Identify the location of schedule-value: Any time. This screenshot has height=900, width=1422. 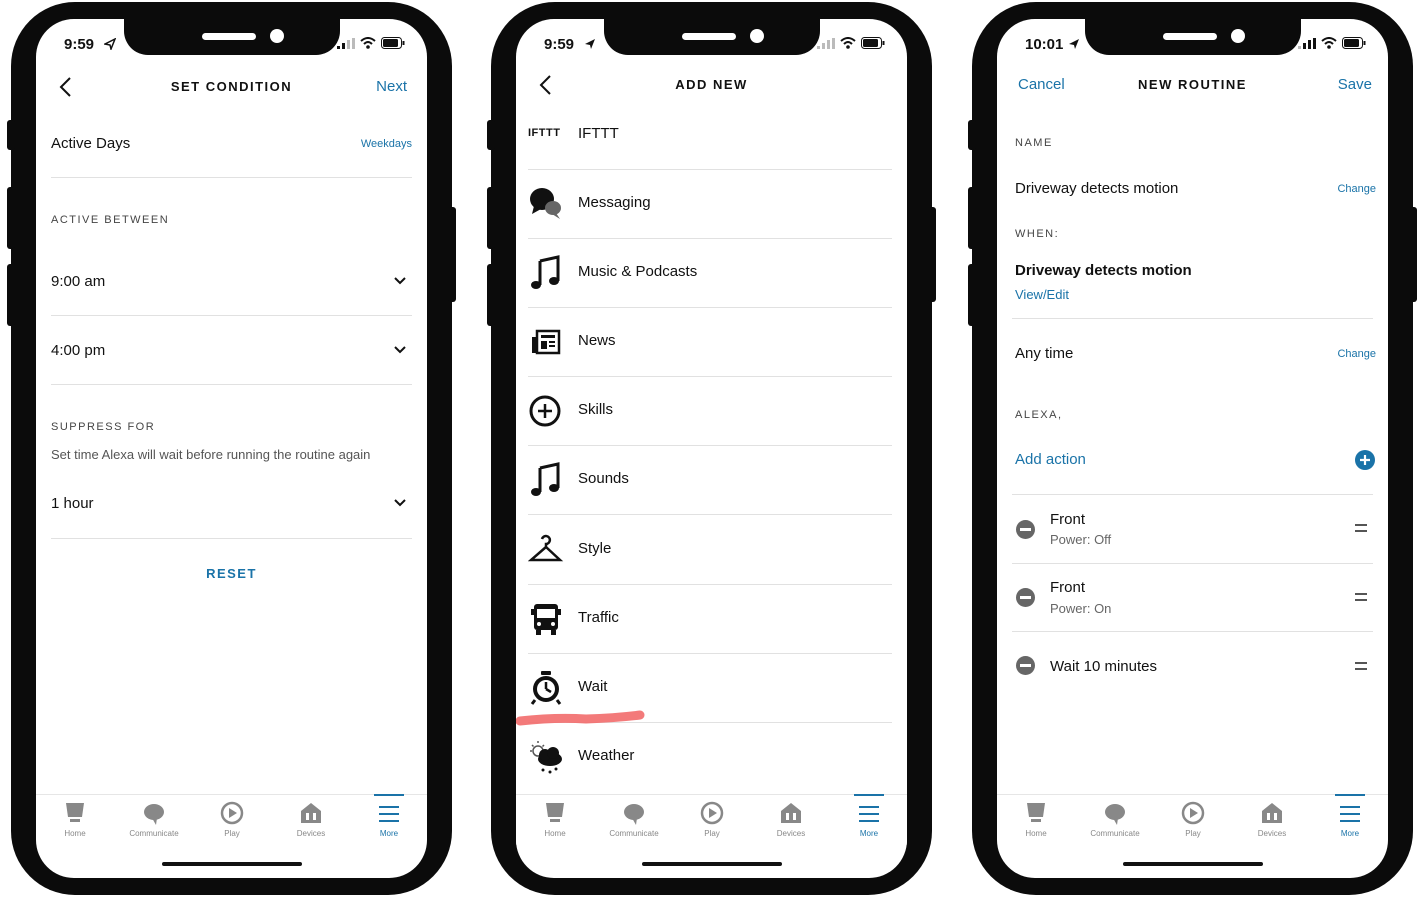
(1044, 353).